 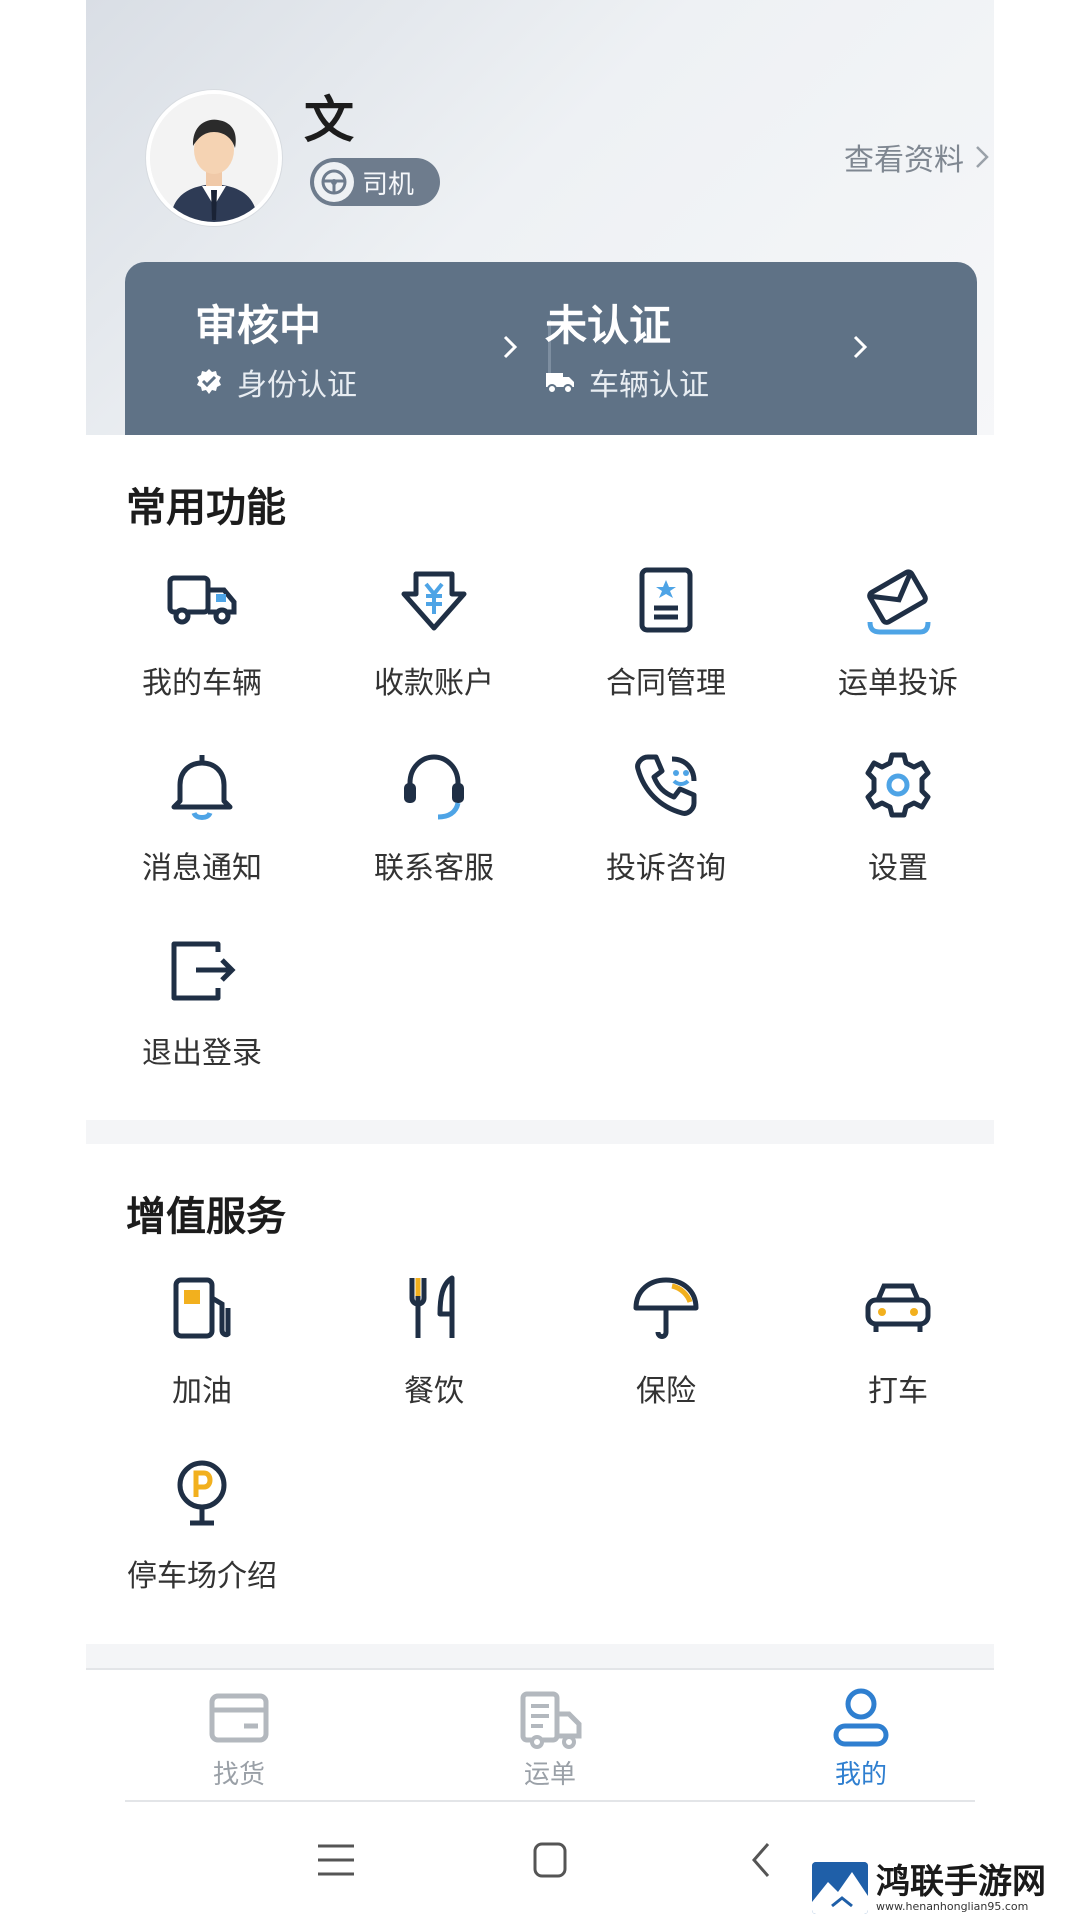 I want to click on identity-cert-status: 审核中, so click(x=258, y=325).